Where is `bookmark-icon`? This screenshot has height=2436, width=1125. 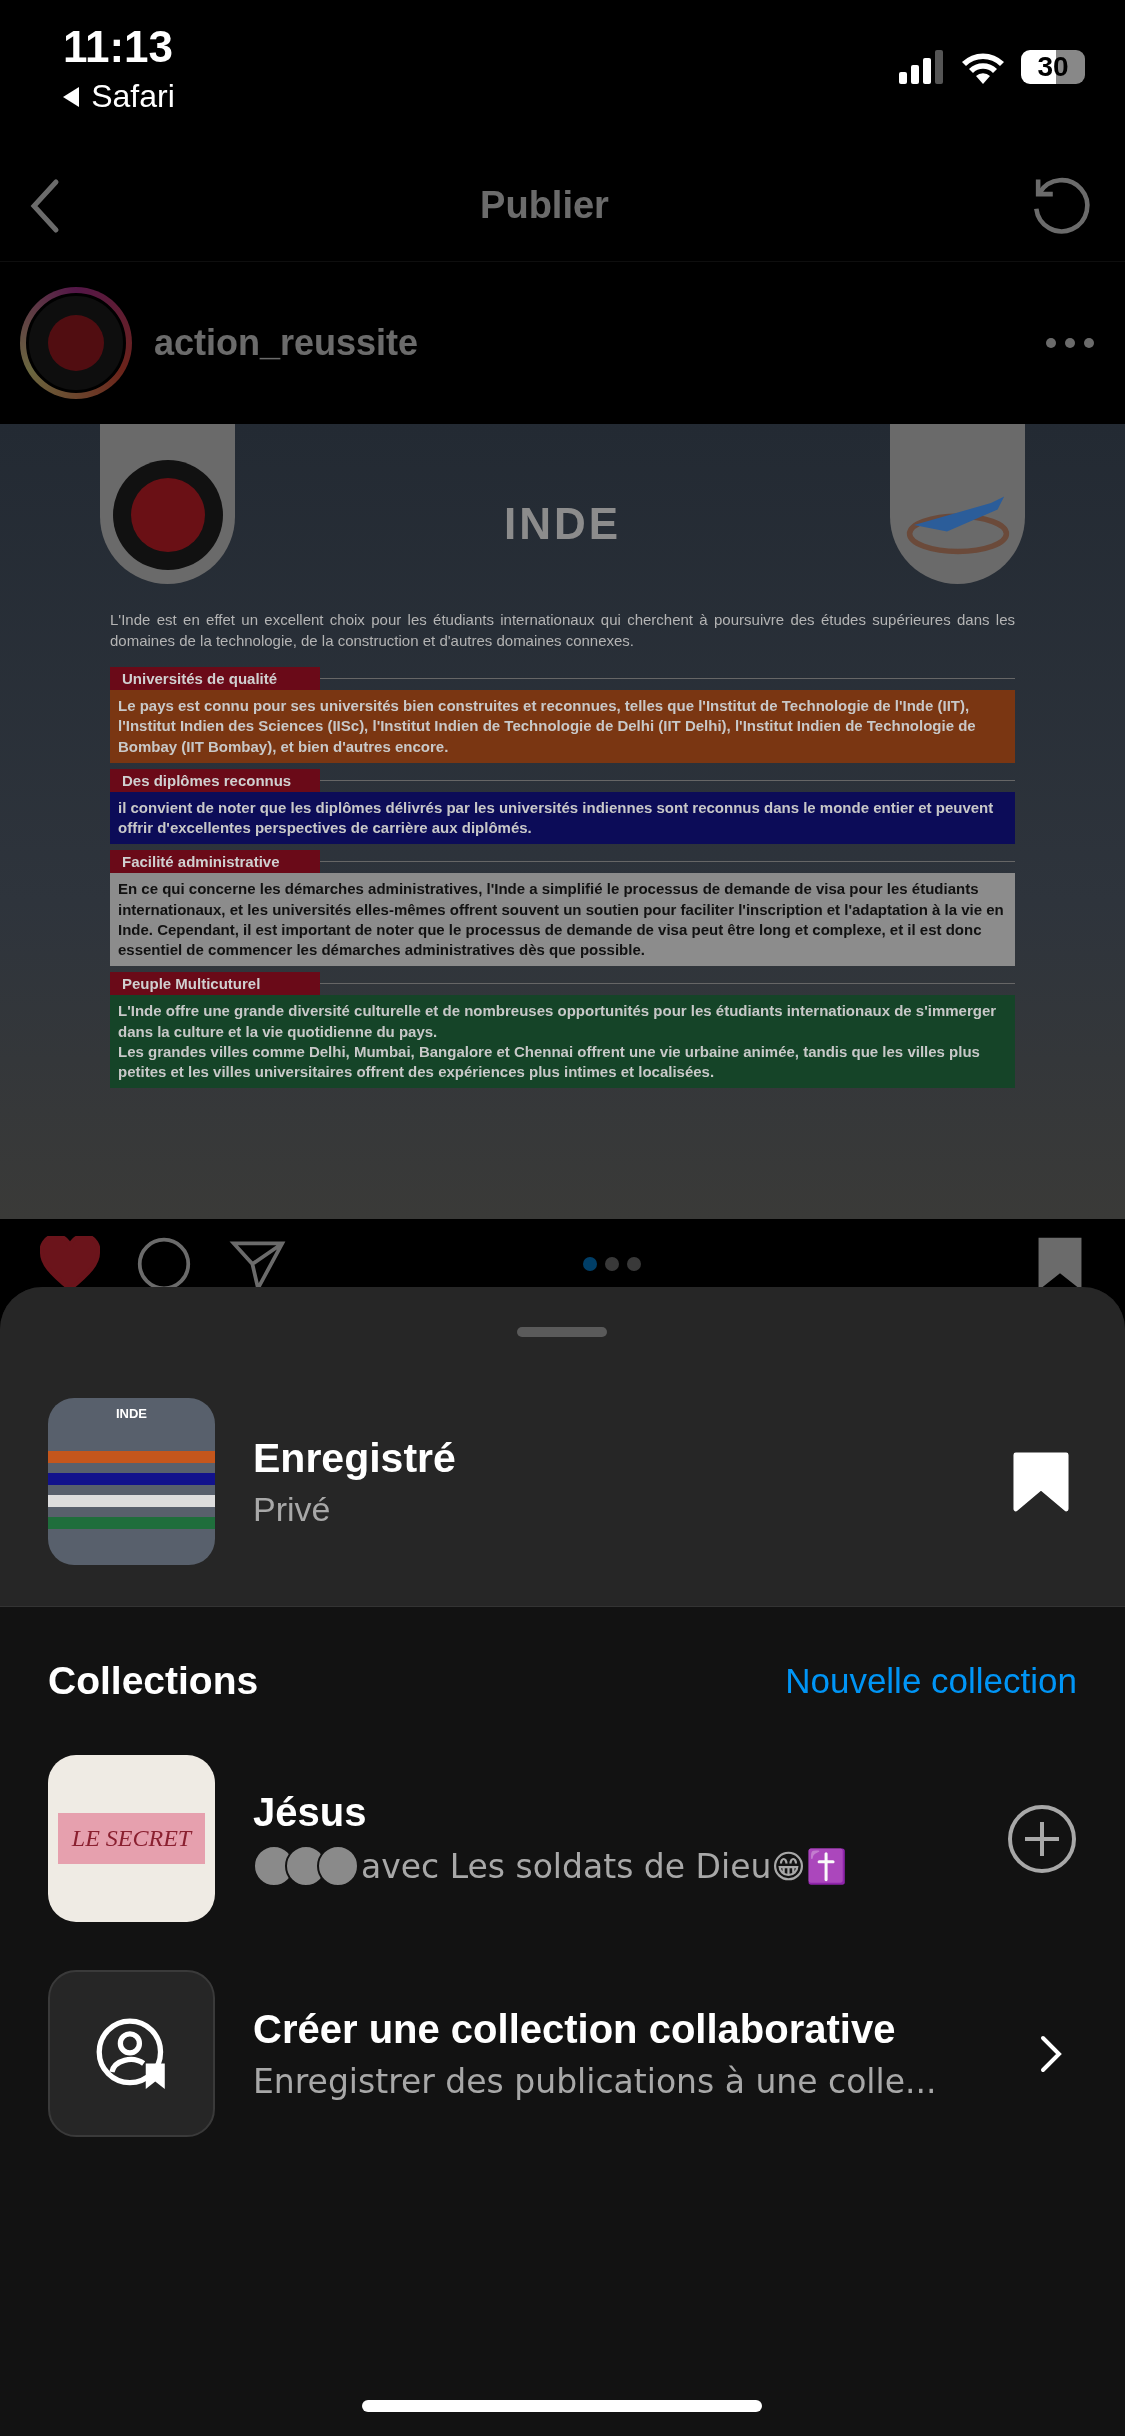 bookmark-icon is located at coordinates (1041, 1481).